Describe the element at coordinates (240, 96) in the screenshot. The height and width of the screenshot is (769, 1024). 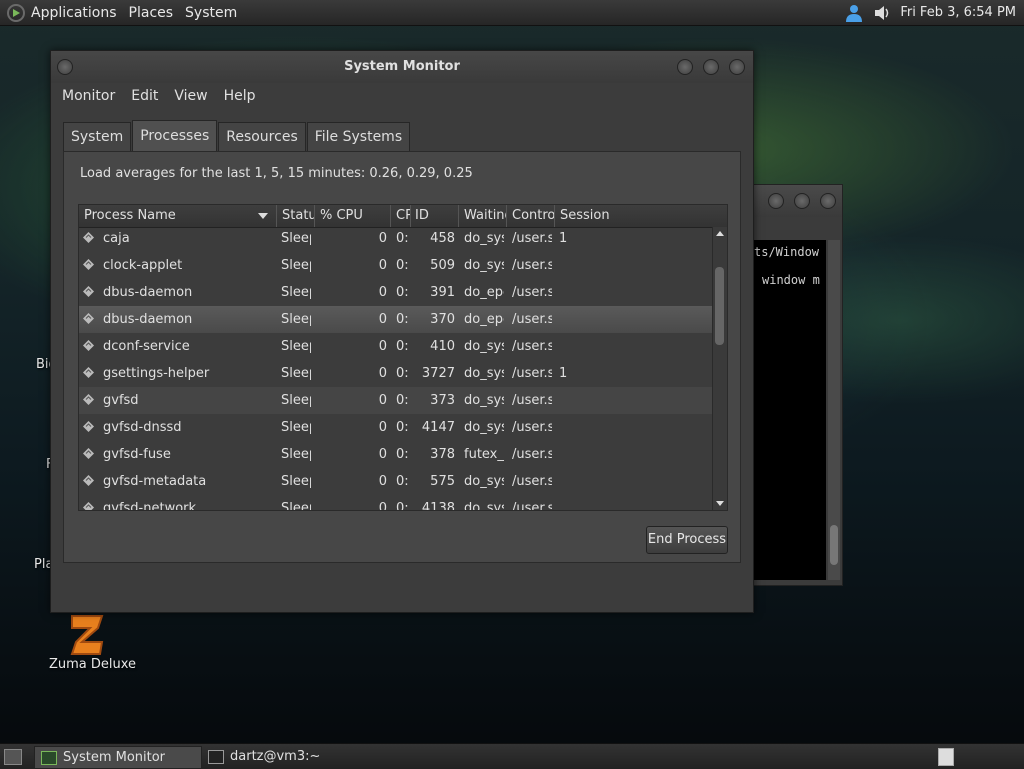
I see `menu-help: Help` at that location.